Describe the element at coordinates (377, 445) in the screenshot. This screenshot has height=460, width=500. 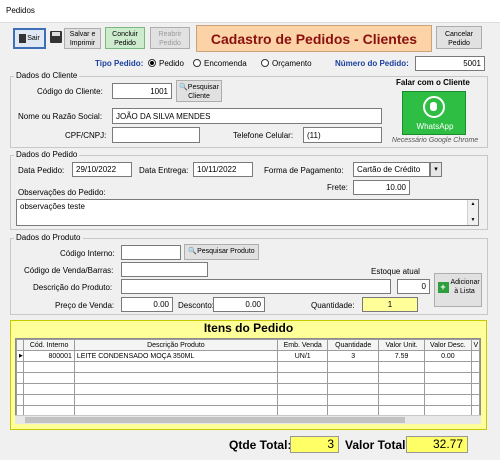
I see `valor-total-label: Valor Total:` at that location.